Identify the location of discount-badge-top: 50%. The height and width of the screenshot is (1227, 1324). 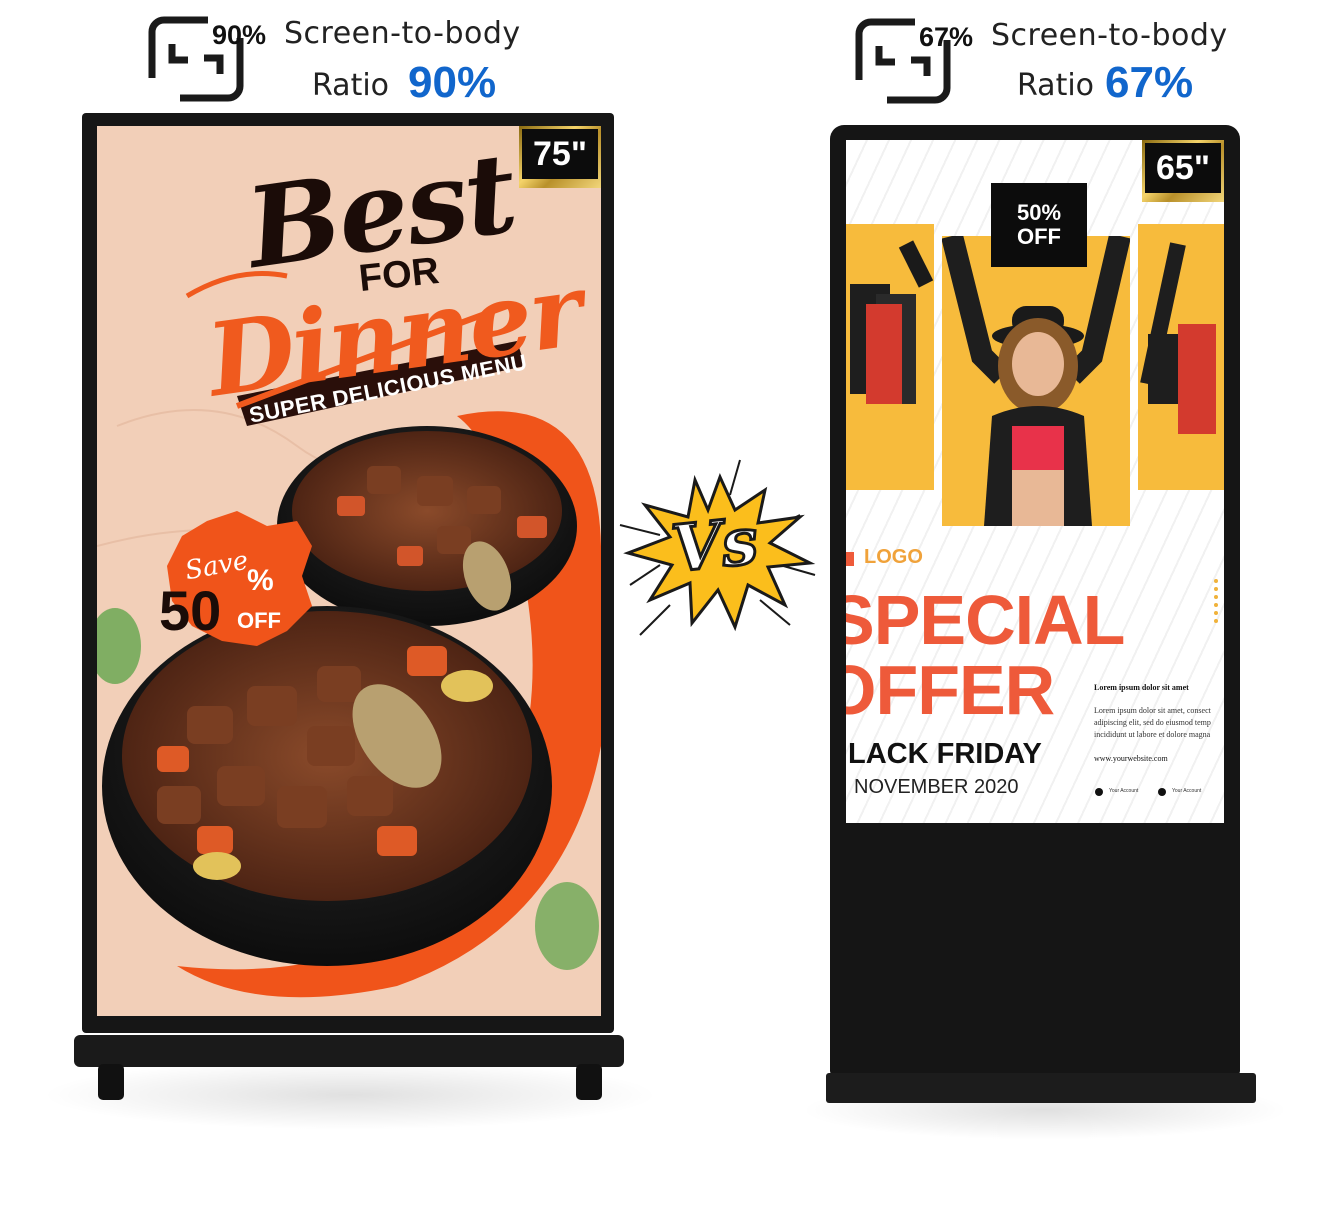
(1039, 212).